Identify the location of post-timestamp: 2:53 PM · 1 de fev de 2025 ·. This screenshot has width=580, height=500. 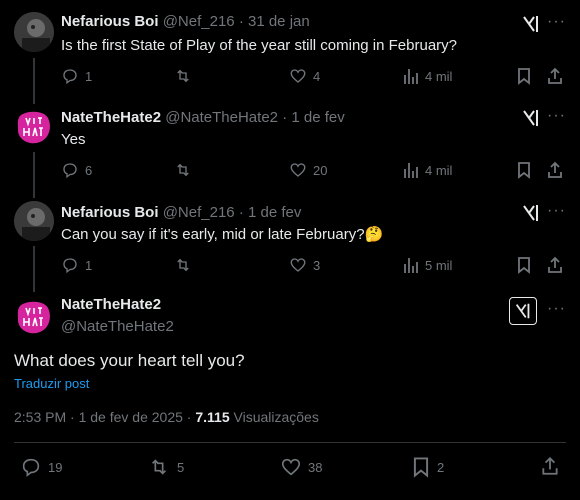
(104, 417).